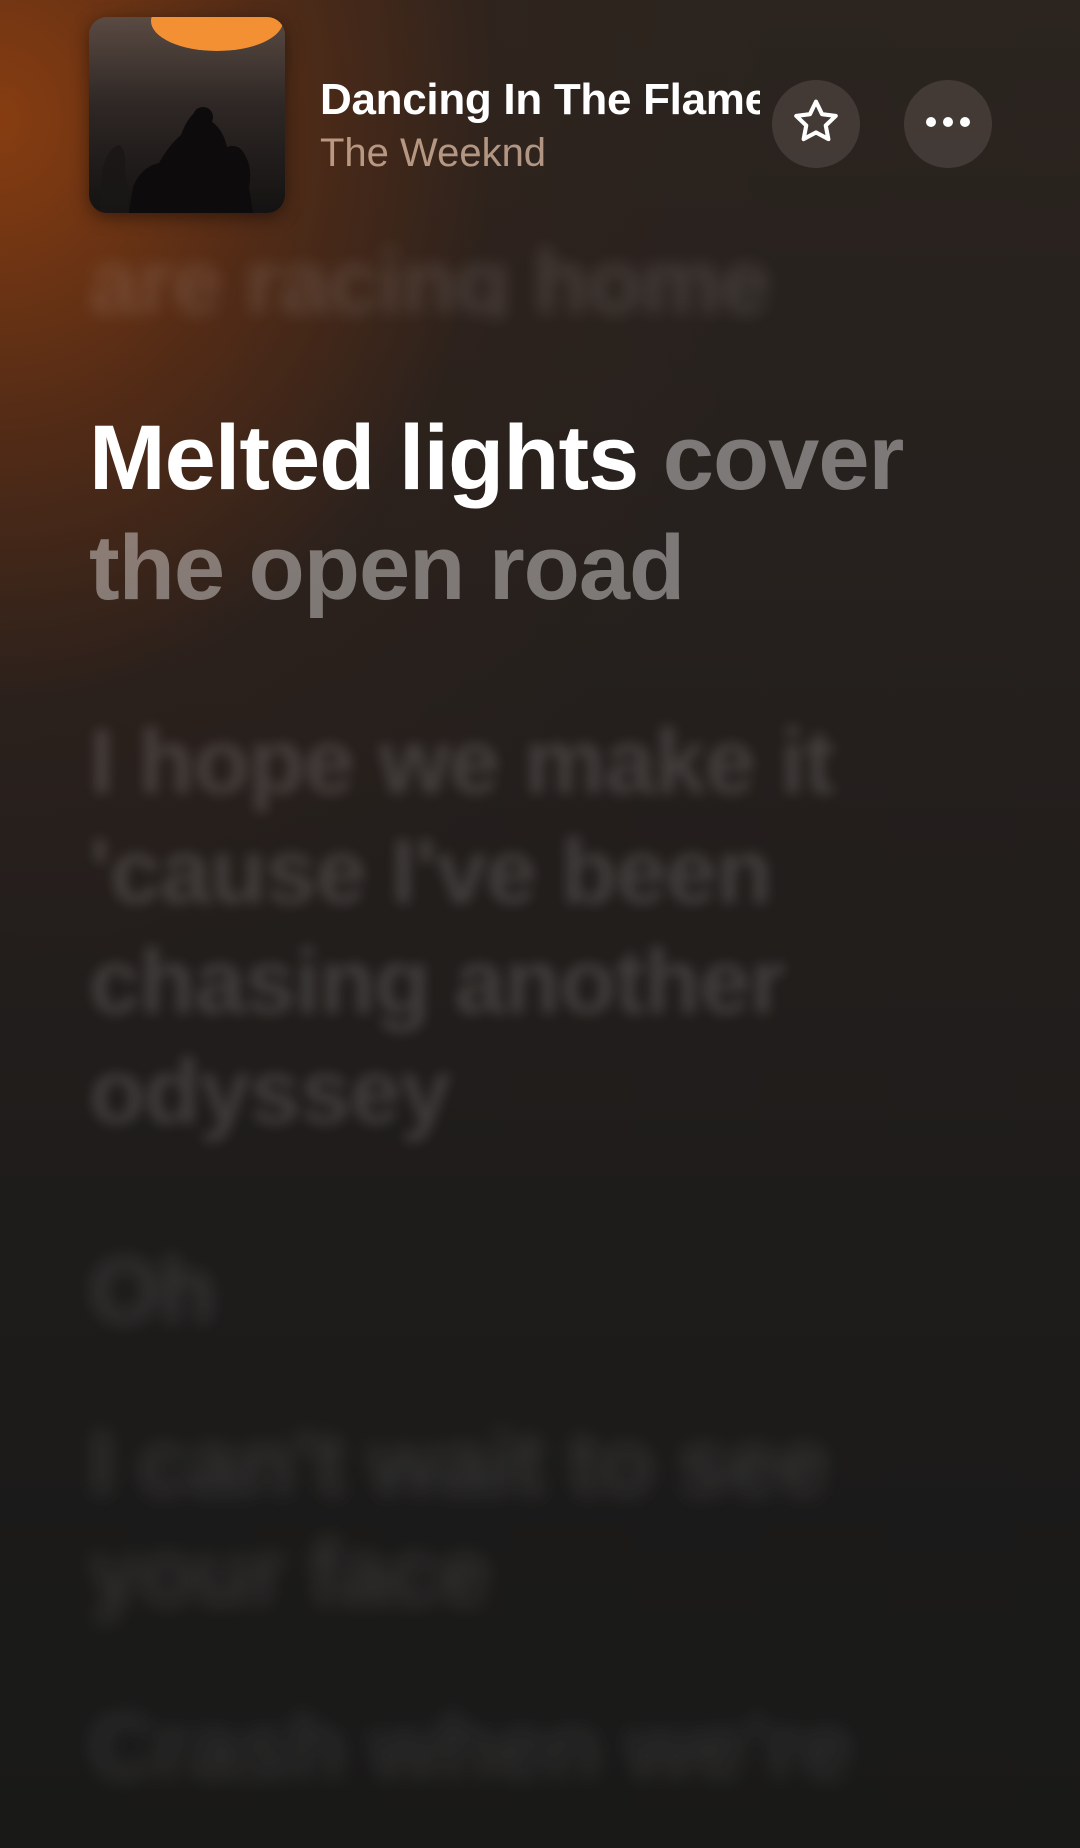 The image size is (1080, 1848). Describe the element at coordinates (529, 1747) in the screenshot. I see `lyric-line-upcoming: Crash when we're` at that location.